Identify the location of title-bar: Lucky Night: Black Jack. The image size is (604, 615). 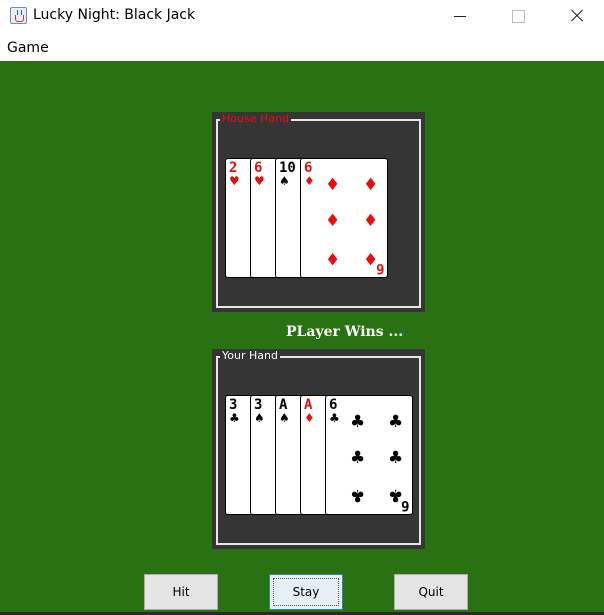
(302, 16).